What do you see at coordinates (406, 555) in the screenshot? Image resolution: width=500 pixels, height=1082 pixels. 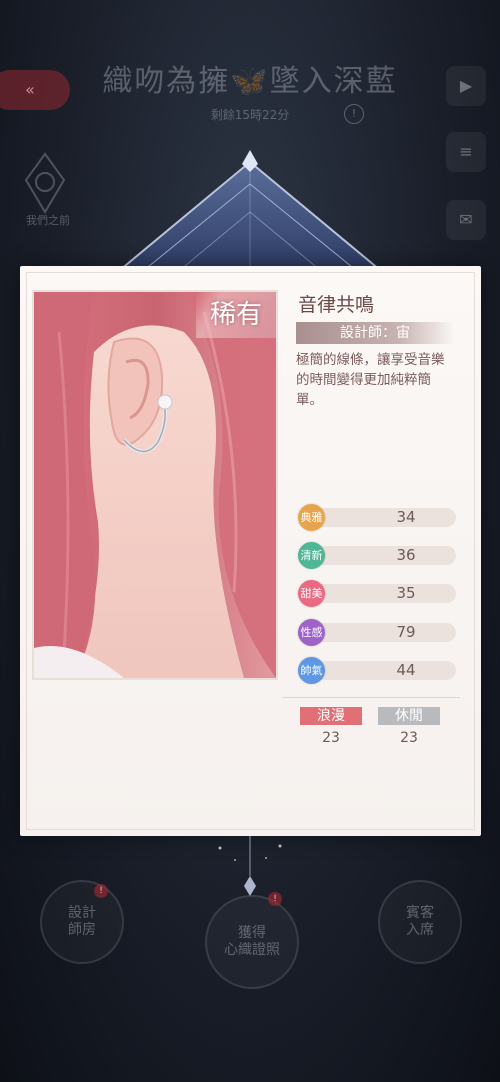 I see `stat-value: 36` at bounding box center [406, 555].